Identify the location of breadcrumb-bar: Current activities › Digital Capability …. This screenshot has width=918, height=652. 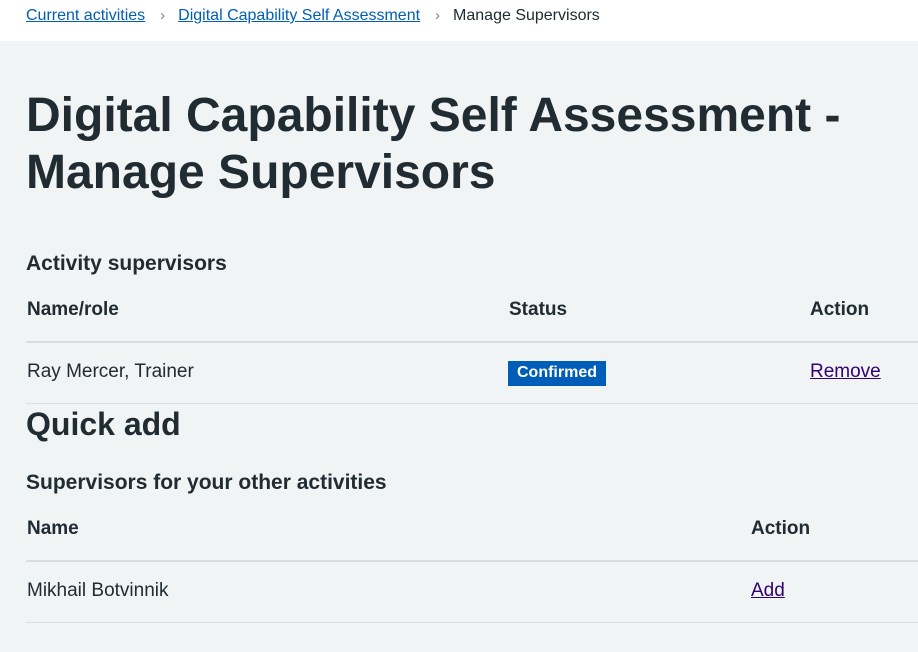
(459, 20).